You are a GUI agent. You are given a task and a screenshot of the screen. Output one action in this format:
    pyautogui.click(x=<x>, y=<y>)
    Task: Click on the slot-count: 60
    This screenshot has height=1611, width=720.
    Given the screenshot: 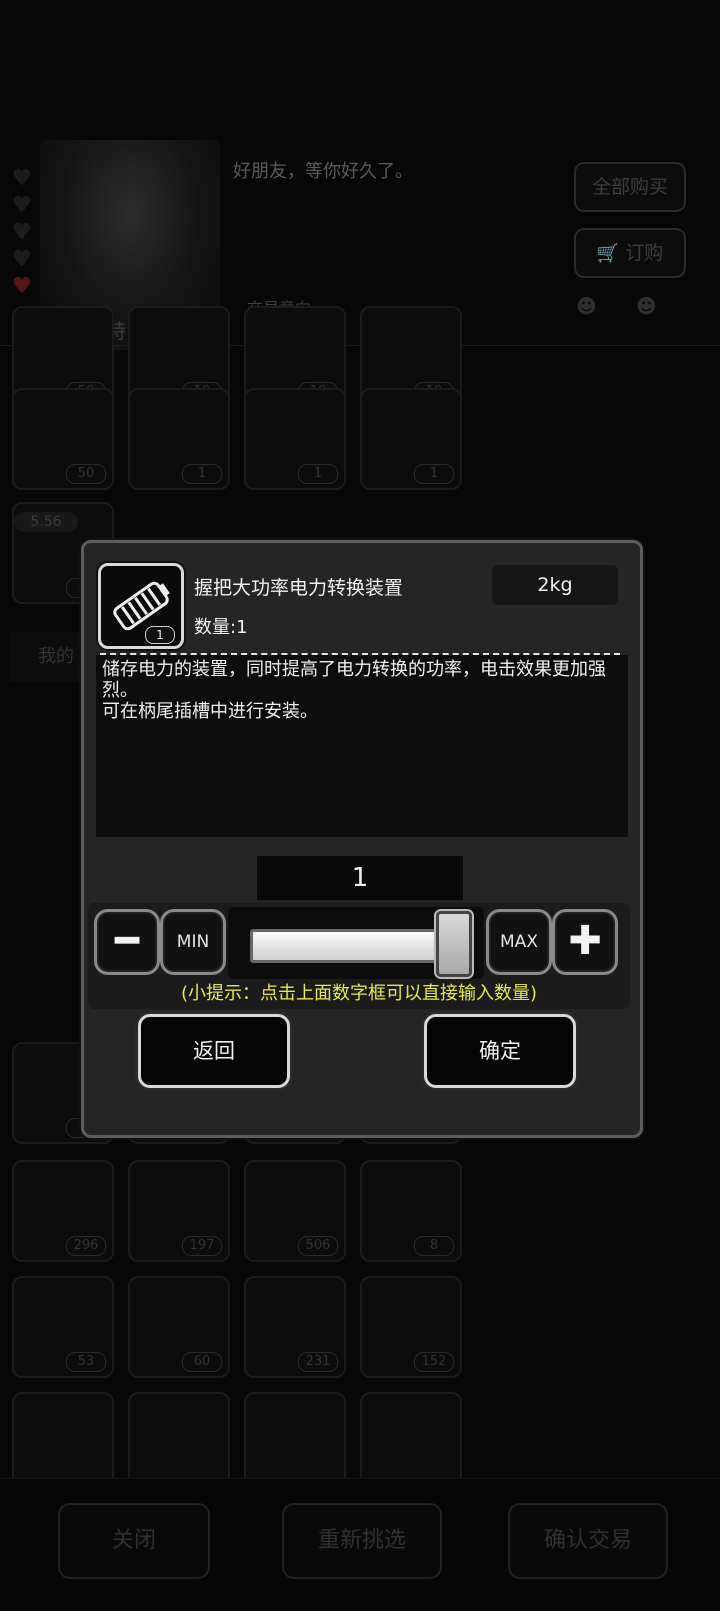 What is the action you would take?
    pyautogui.click(x=202, y=1362)
    